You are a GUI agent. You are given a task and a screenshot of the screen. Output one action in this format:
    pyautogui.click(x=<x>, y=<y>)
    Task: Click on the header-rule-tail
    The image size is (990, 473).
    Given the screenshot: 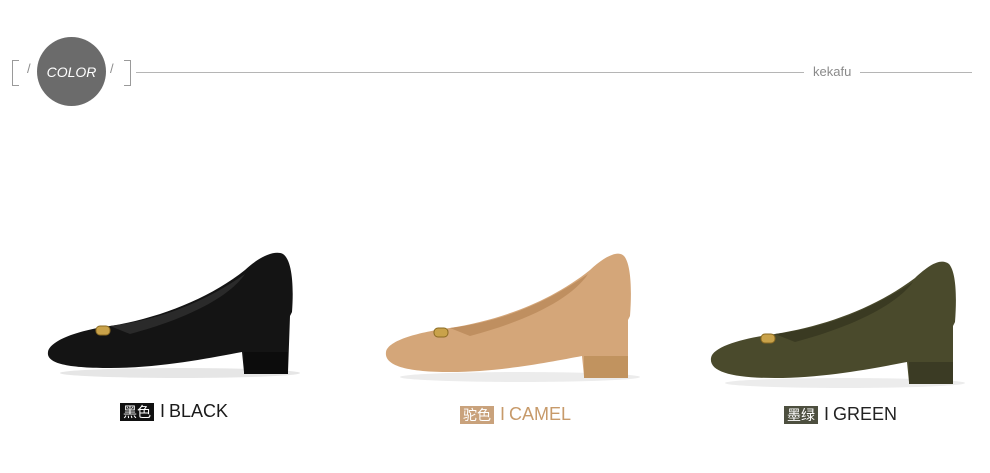 What is the action you would take?
    pyautogui.click(x=916, y=72)
    